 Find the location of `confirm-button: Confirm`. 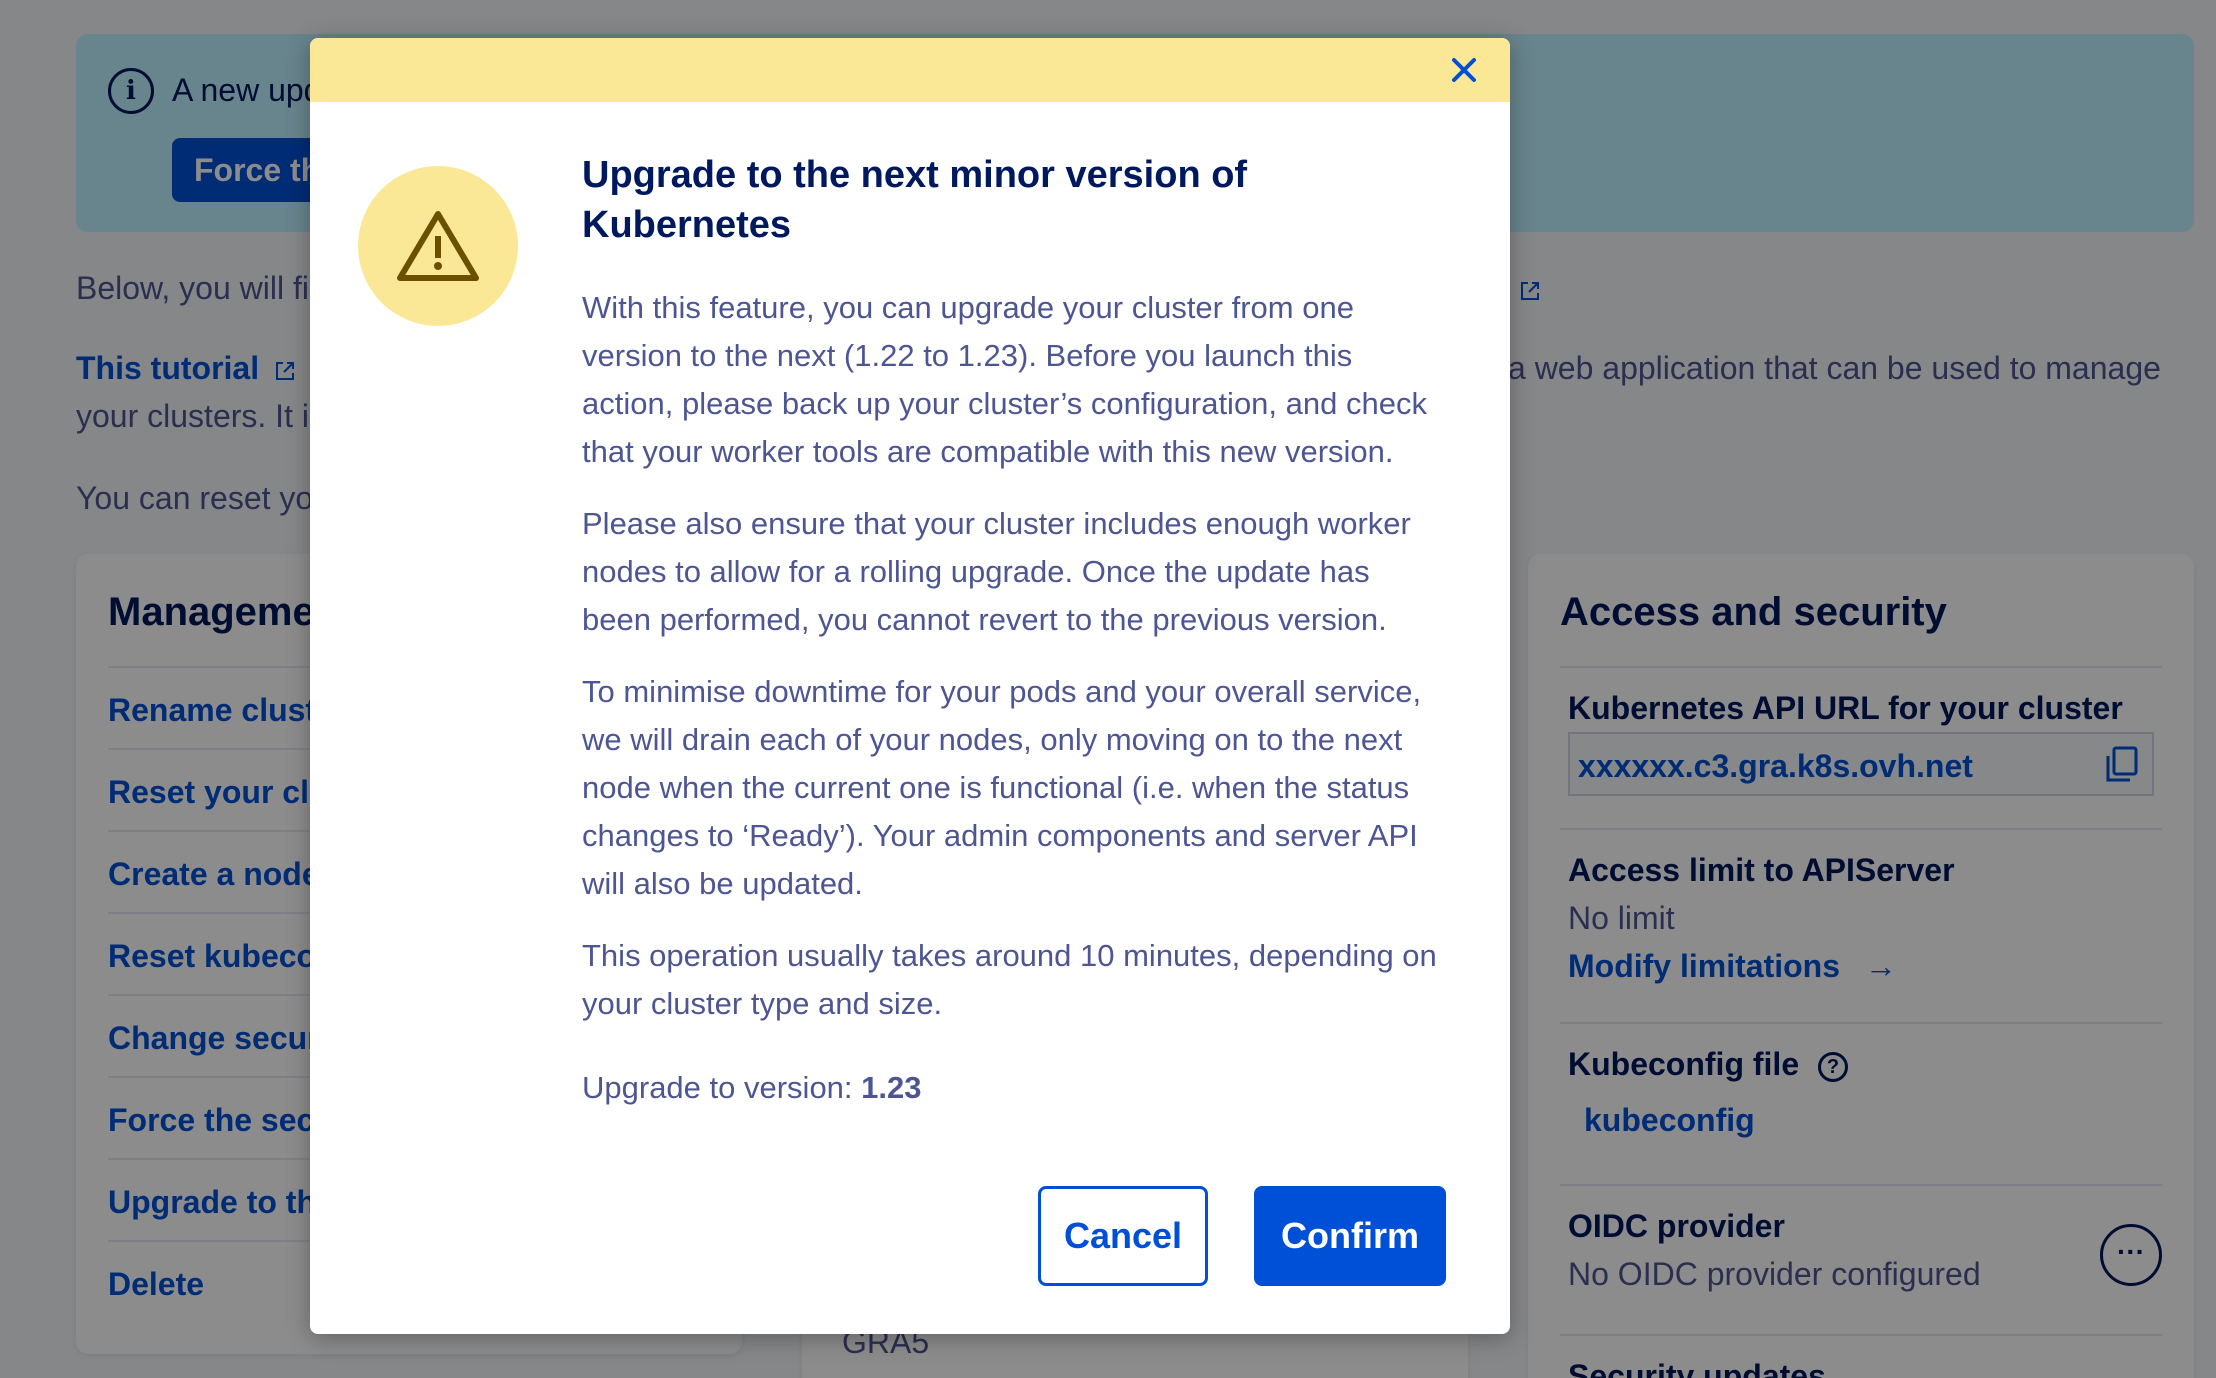

confirm-button: Confirm is located at coordinates (1350, 1236).